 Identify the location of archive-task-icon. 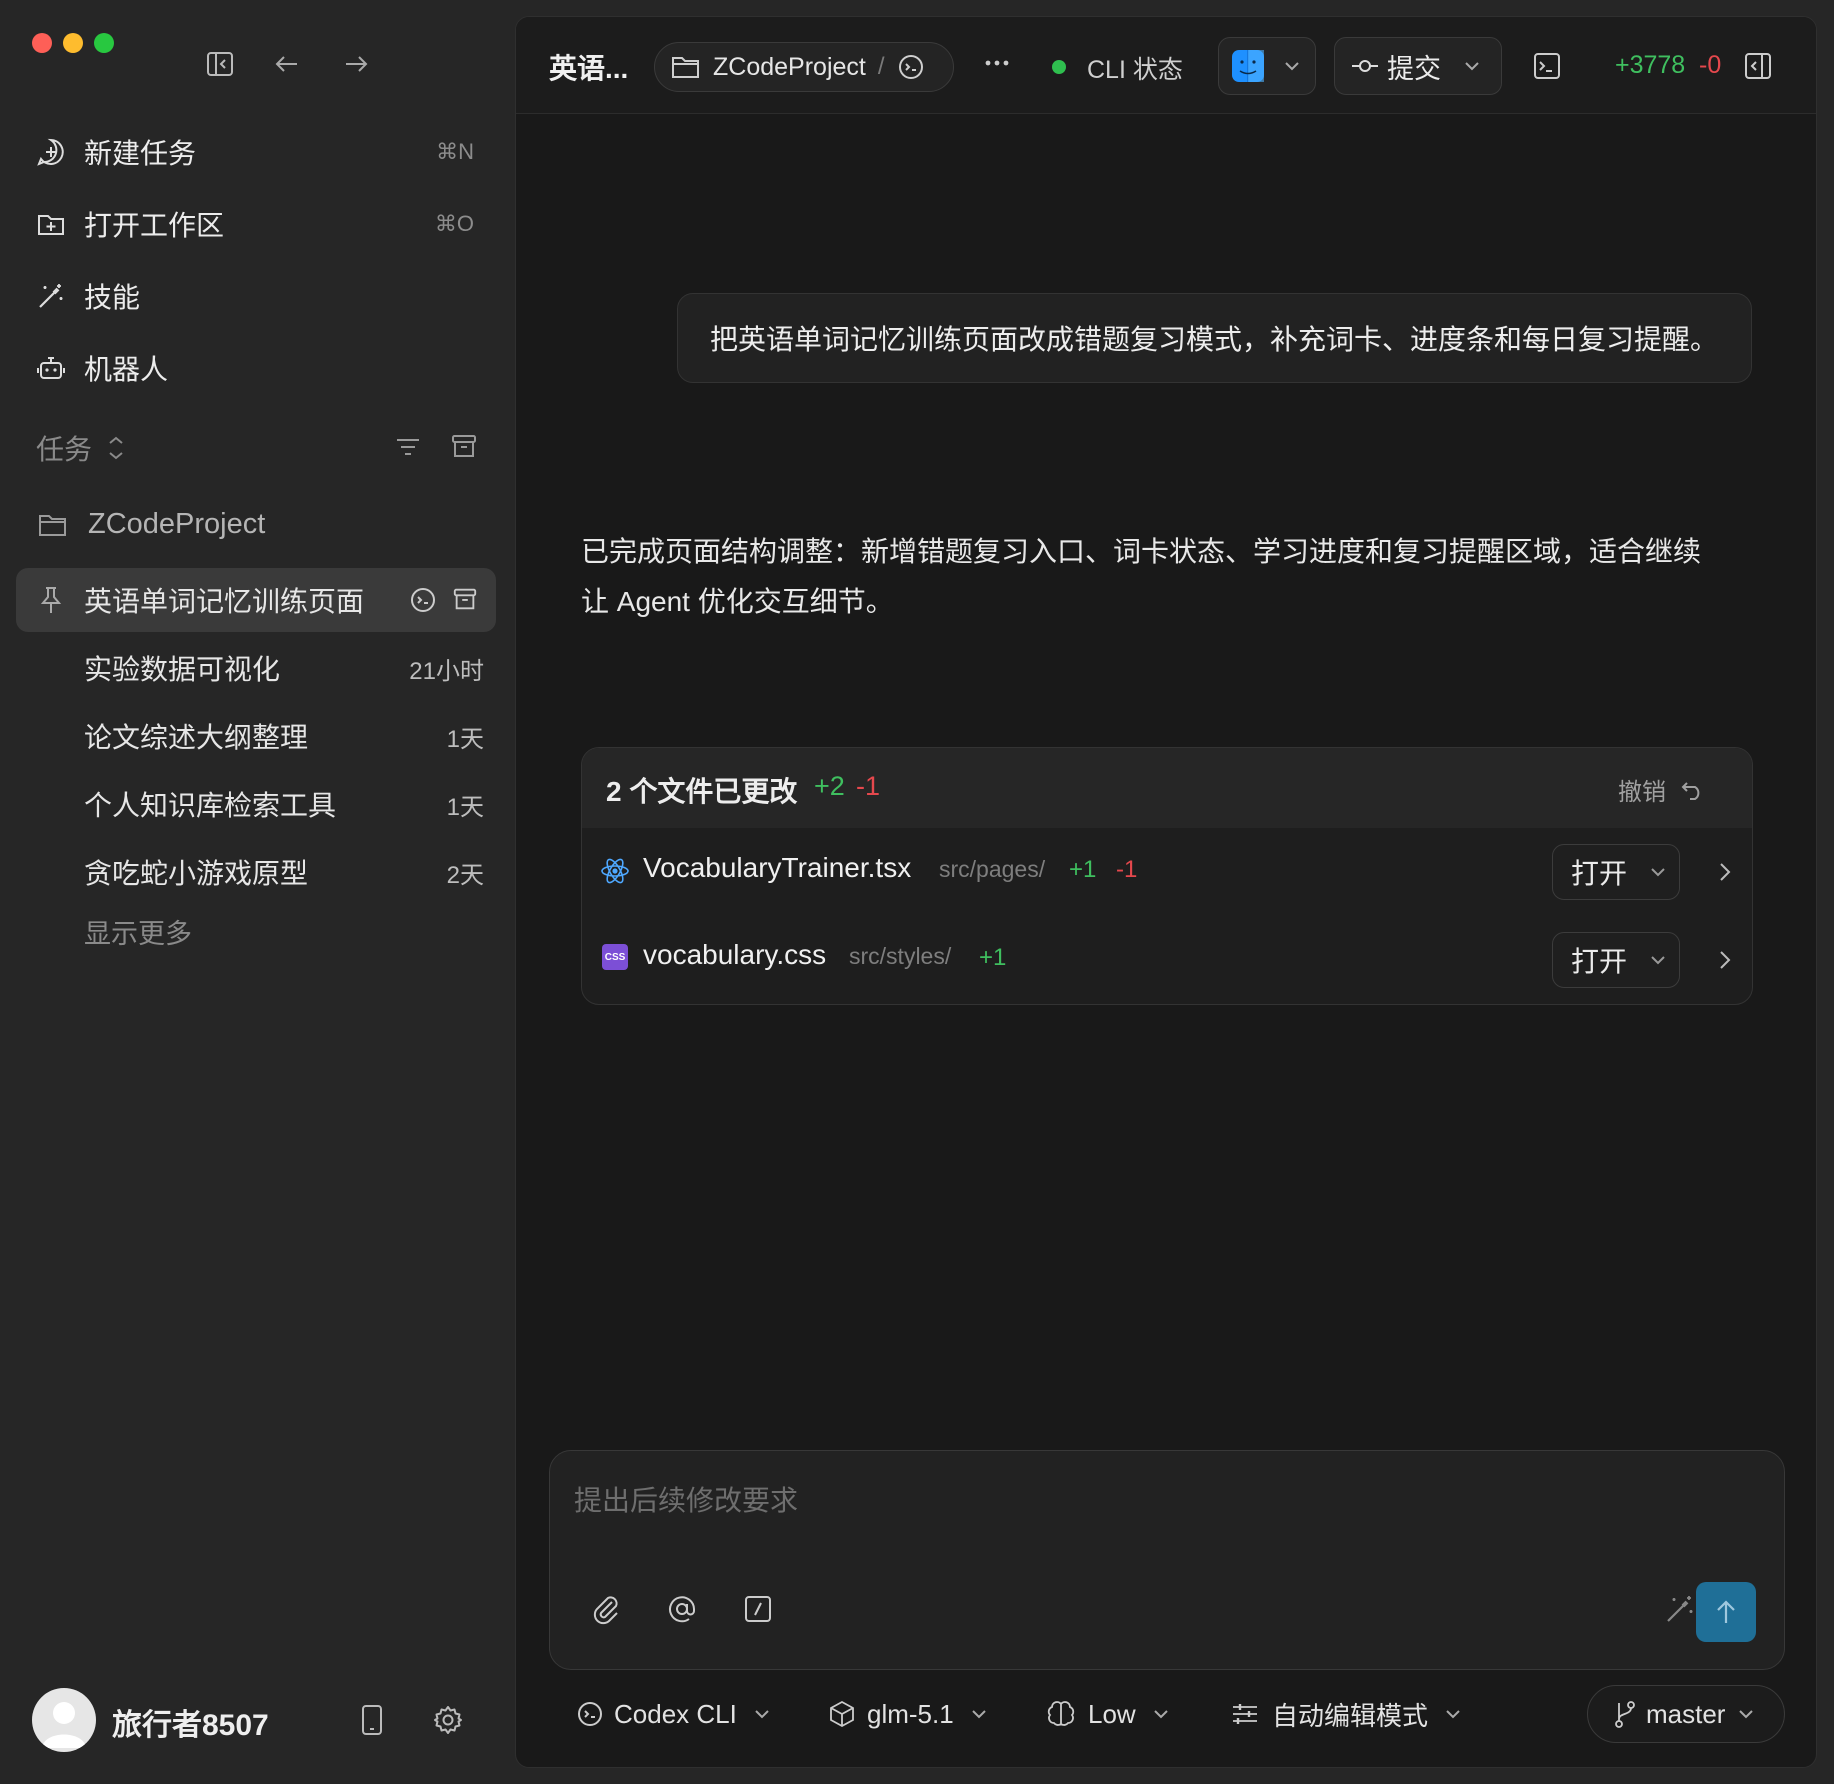
(465, 599).